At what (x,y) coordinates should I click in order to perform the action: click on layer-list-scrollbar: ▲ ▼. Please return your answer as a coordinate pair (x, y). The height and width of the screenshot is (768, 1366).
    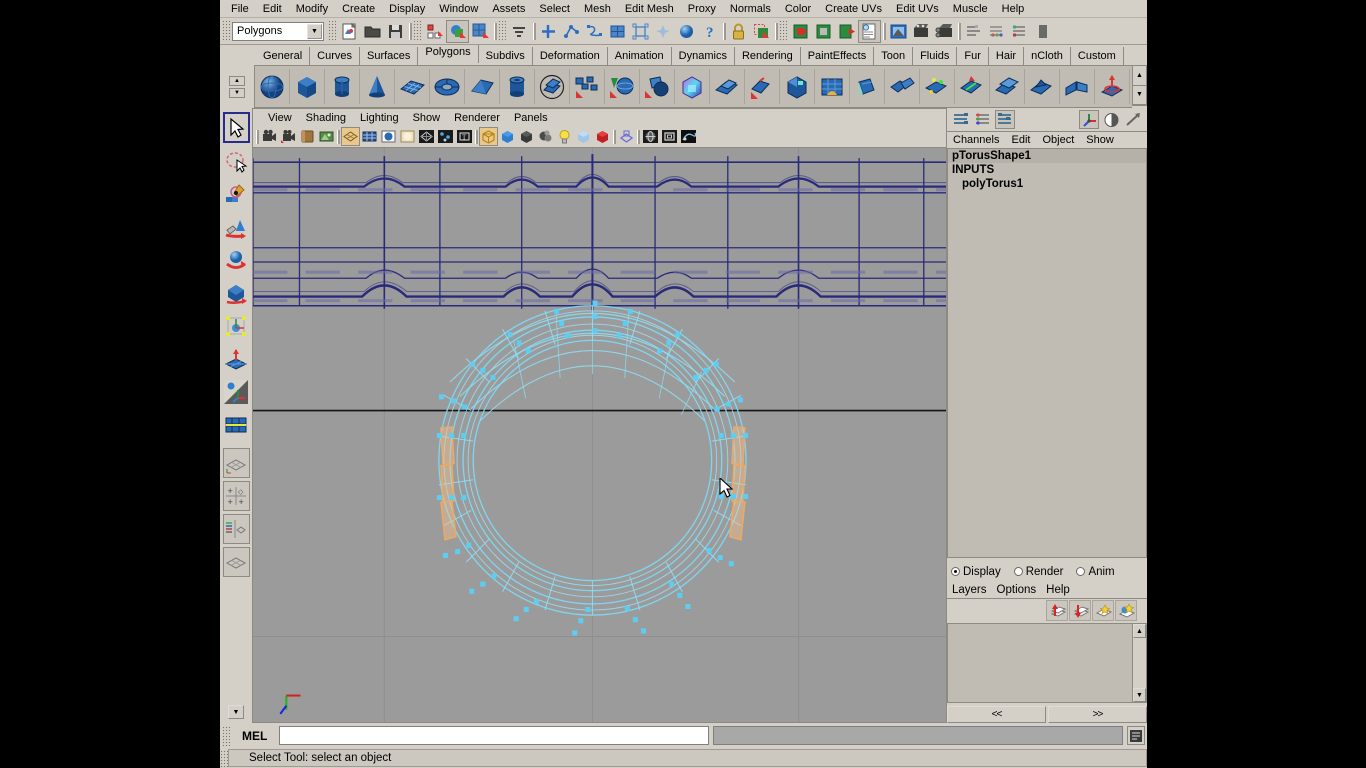
    Looking at the image, I should click on (1139, 663).